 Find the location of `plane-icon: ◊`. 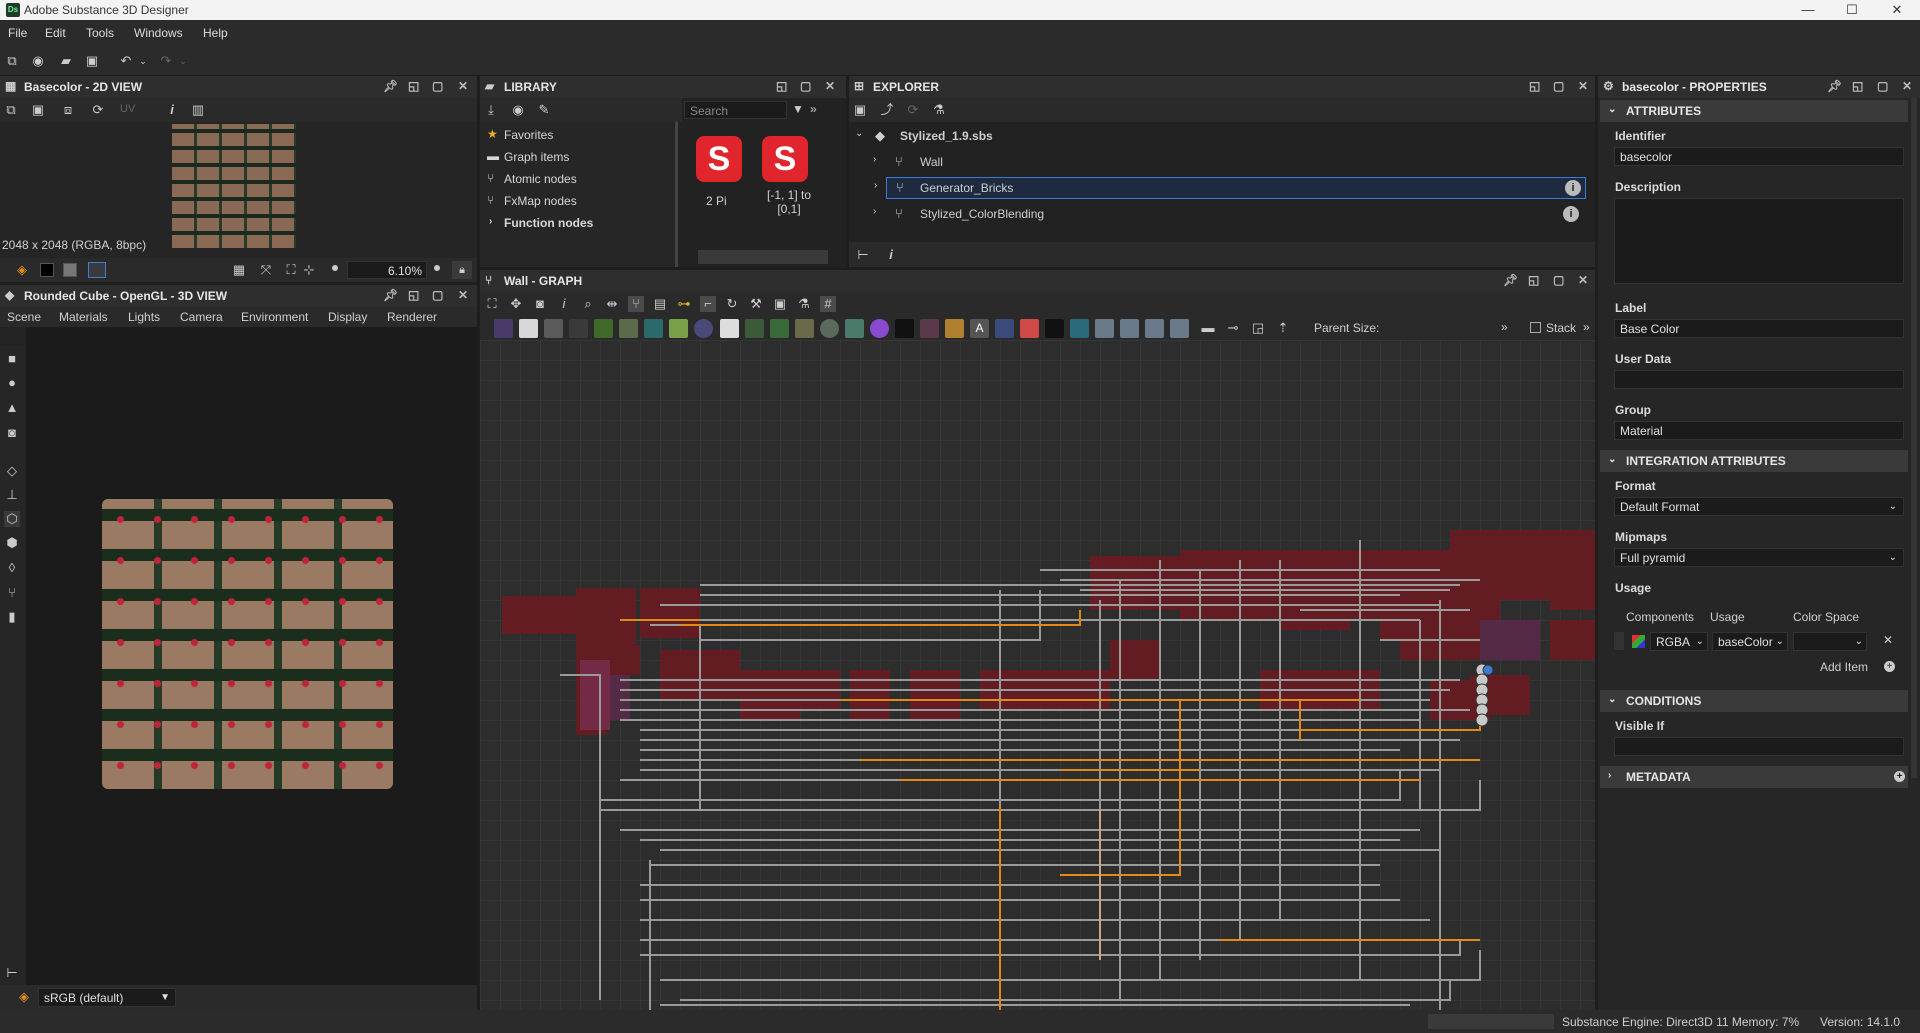

plane-icon: ◊ is located at coordinates (12, 568).